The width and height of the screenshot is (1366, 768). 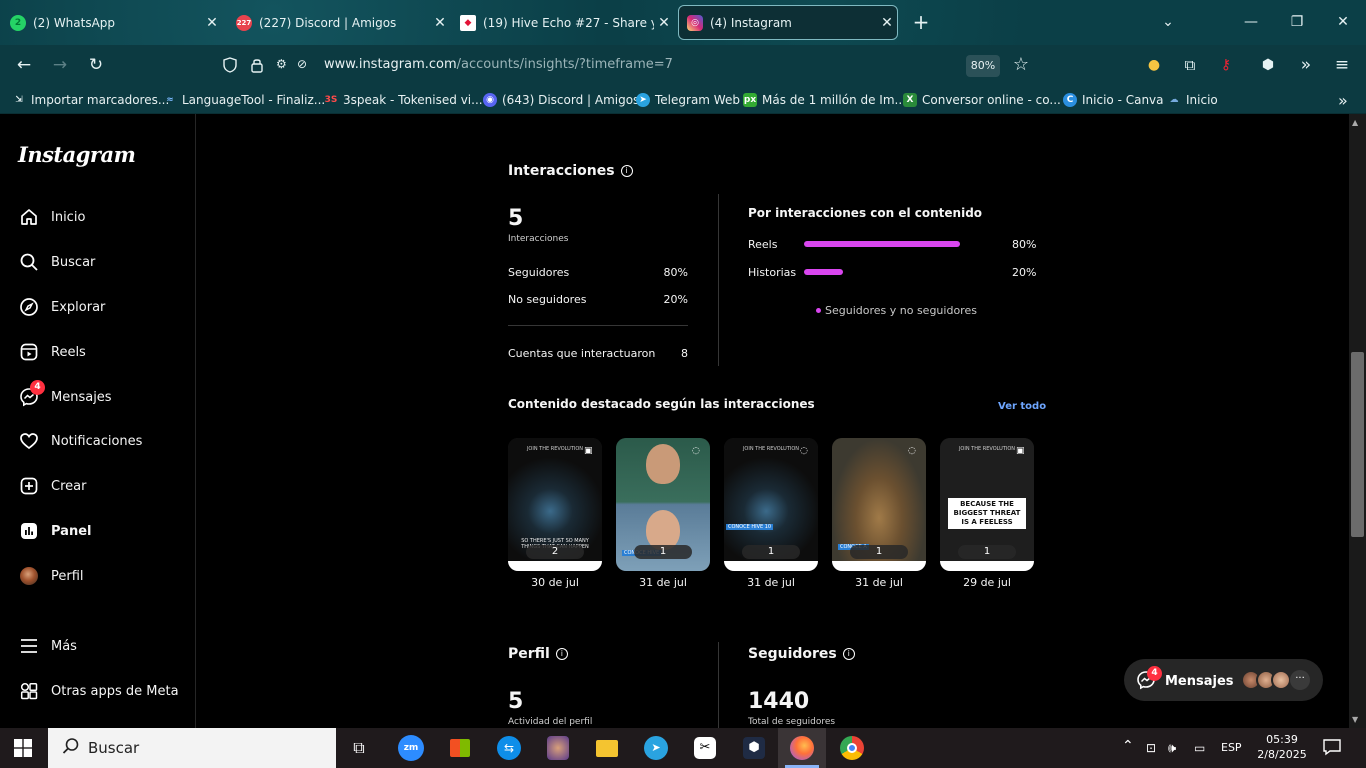 I want to click on back-icon: ←, so click(x=24, y=65).